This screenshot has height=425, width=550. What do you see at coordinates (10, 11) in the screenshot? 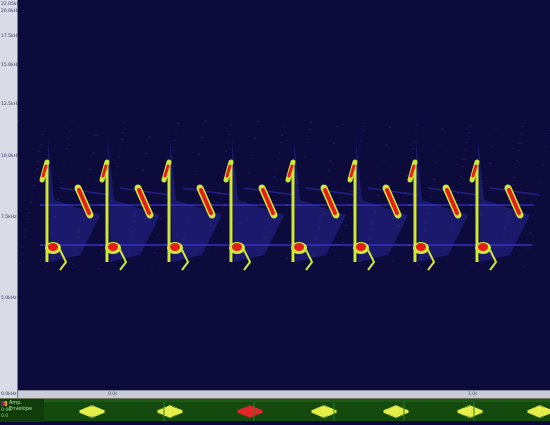
I see `ruler-tick-label: 20.0kHz` at bounding box center [10, 11].